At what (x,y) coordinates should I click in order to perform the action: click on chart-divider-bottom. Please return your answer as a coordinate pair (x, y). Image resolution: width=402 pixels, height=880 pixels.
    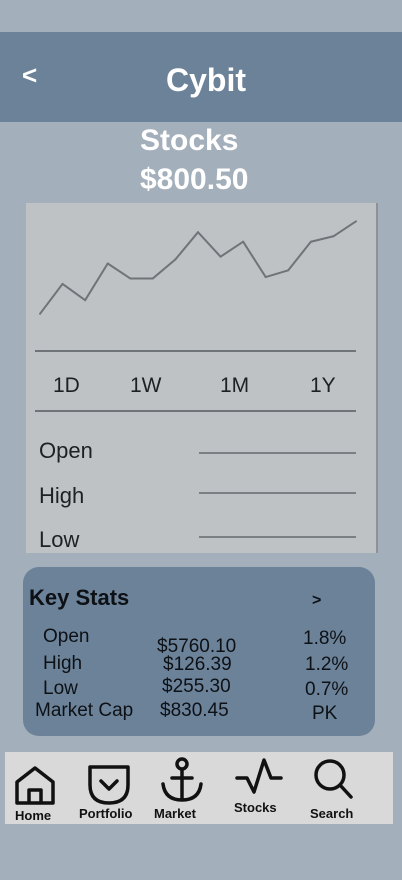
    Looking at the image, I should click on (195, 411).